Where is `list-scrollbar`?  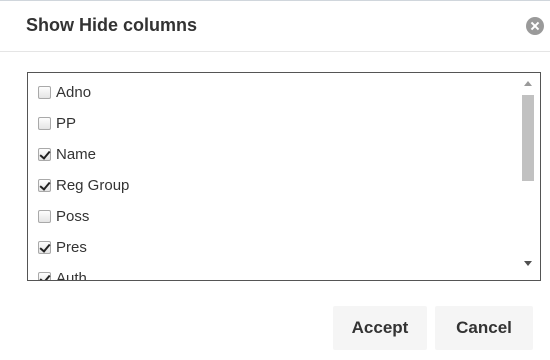 list-scrollbar is located at coordinates (528, 176).